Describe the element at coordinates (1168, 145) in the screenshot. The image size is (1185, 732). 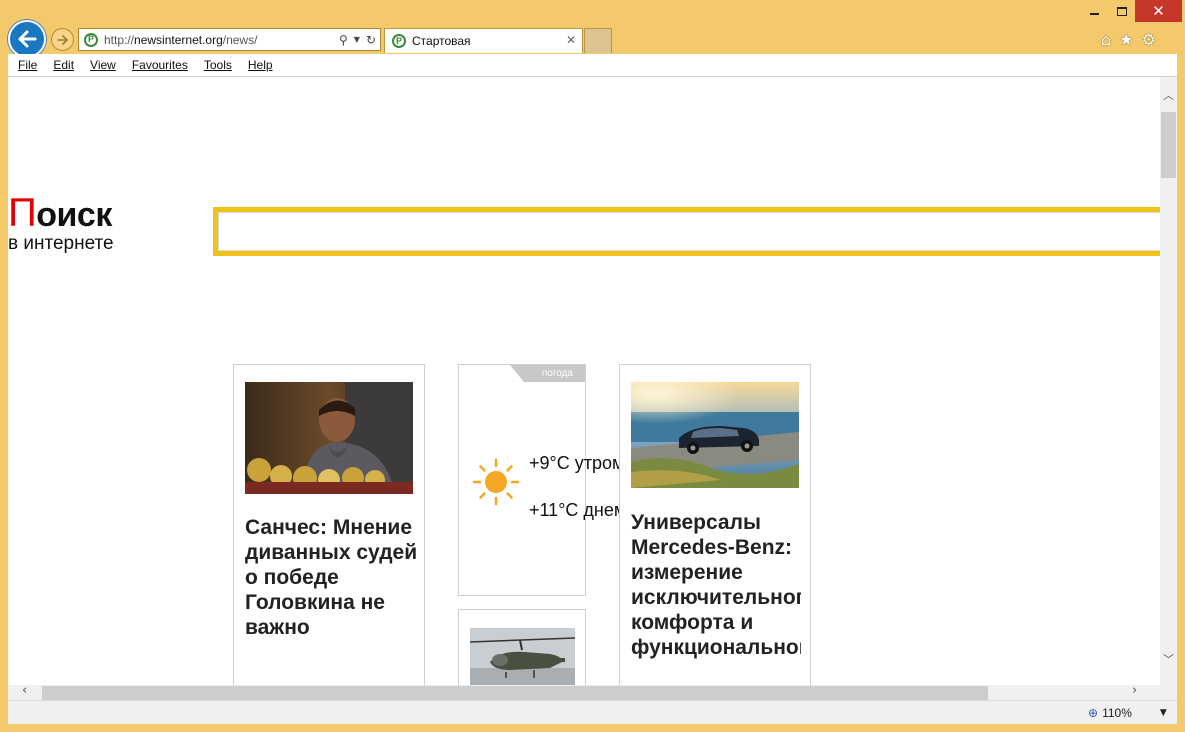
I see `vertical-scroll-thumb` at that location.